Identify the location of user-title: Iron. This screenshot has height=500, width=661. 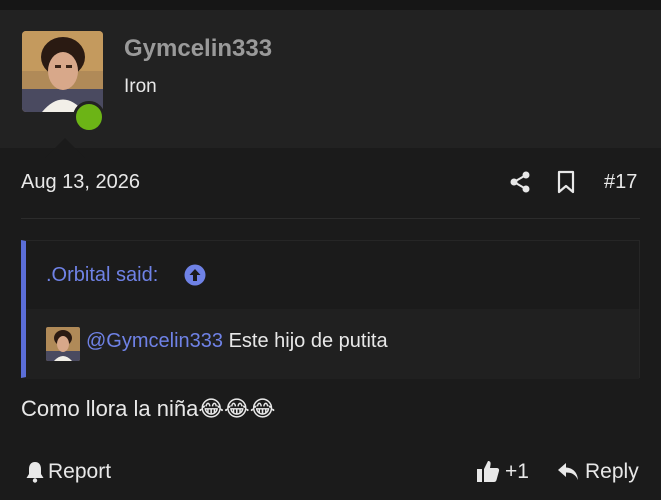
(140, 86).